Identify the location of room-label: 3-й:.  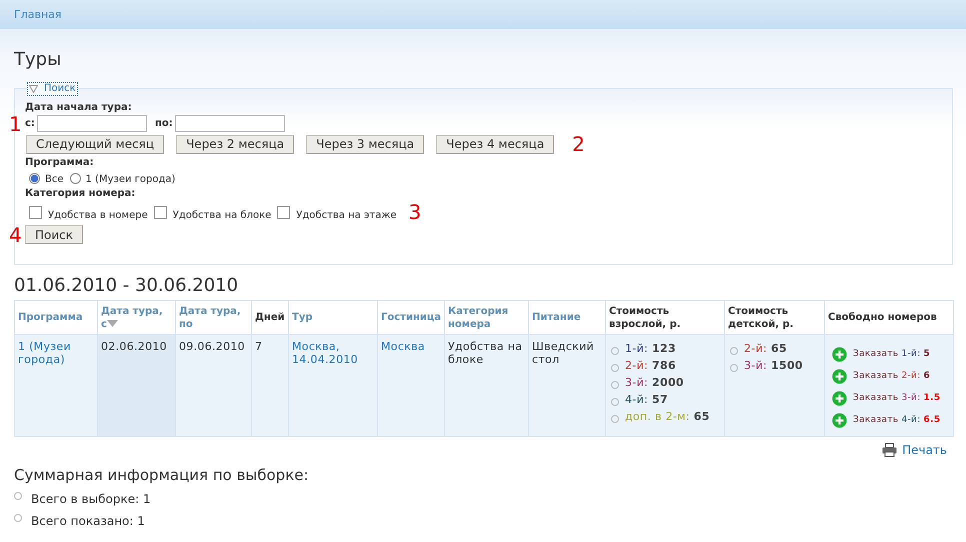
(911, 398).